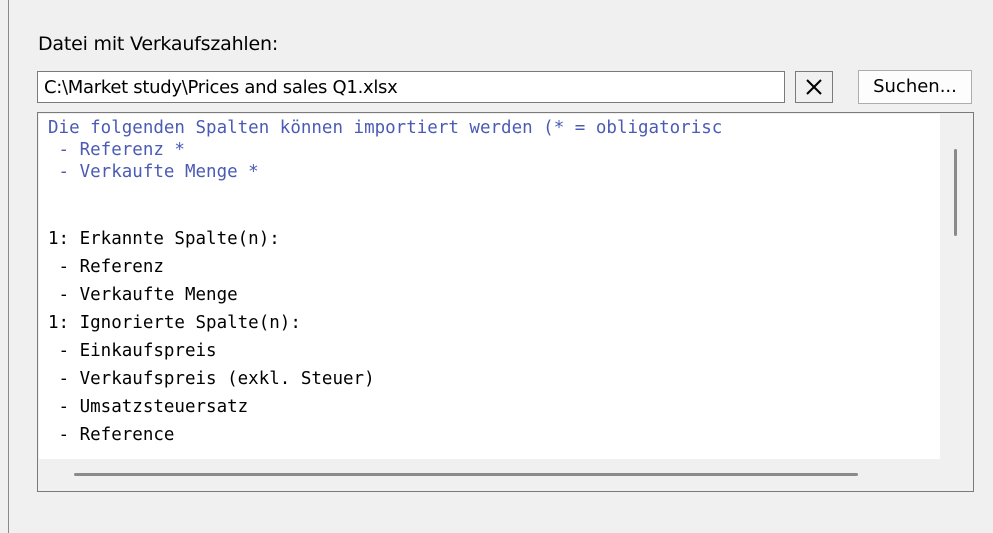 The width and height of the screenshot is (993, 533). I want to click on horizontal-scrollbar, so click(506, 475).